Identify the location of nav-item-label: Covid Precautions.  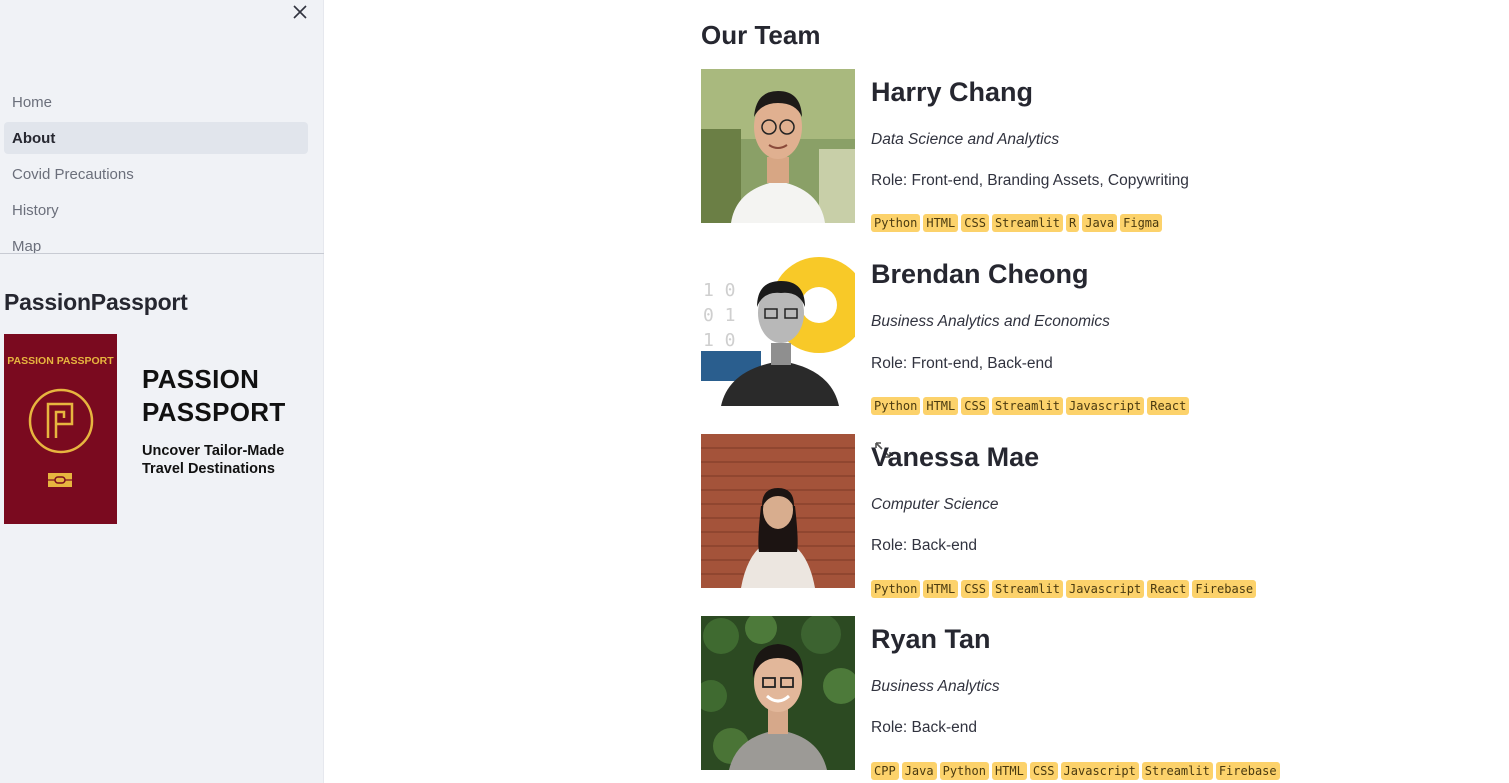
(73, 174).